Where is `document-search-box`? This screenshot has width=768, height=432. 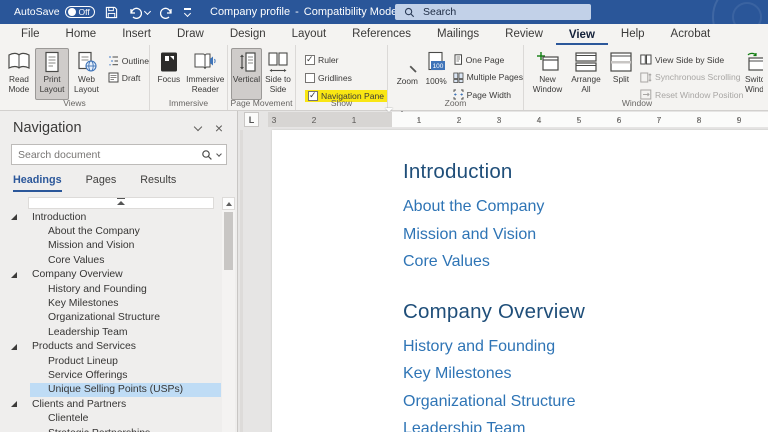 document-search-box is located at coordinates (119, 154).